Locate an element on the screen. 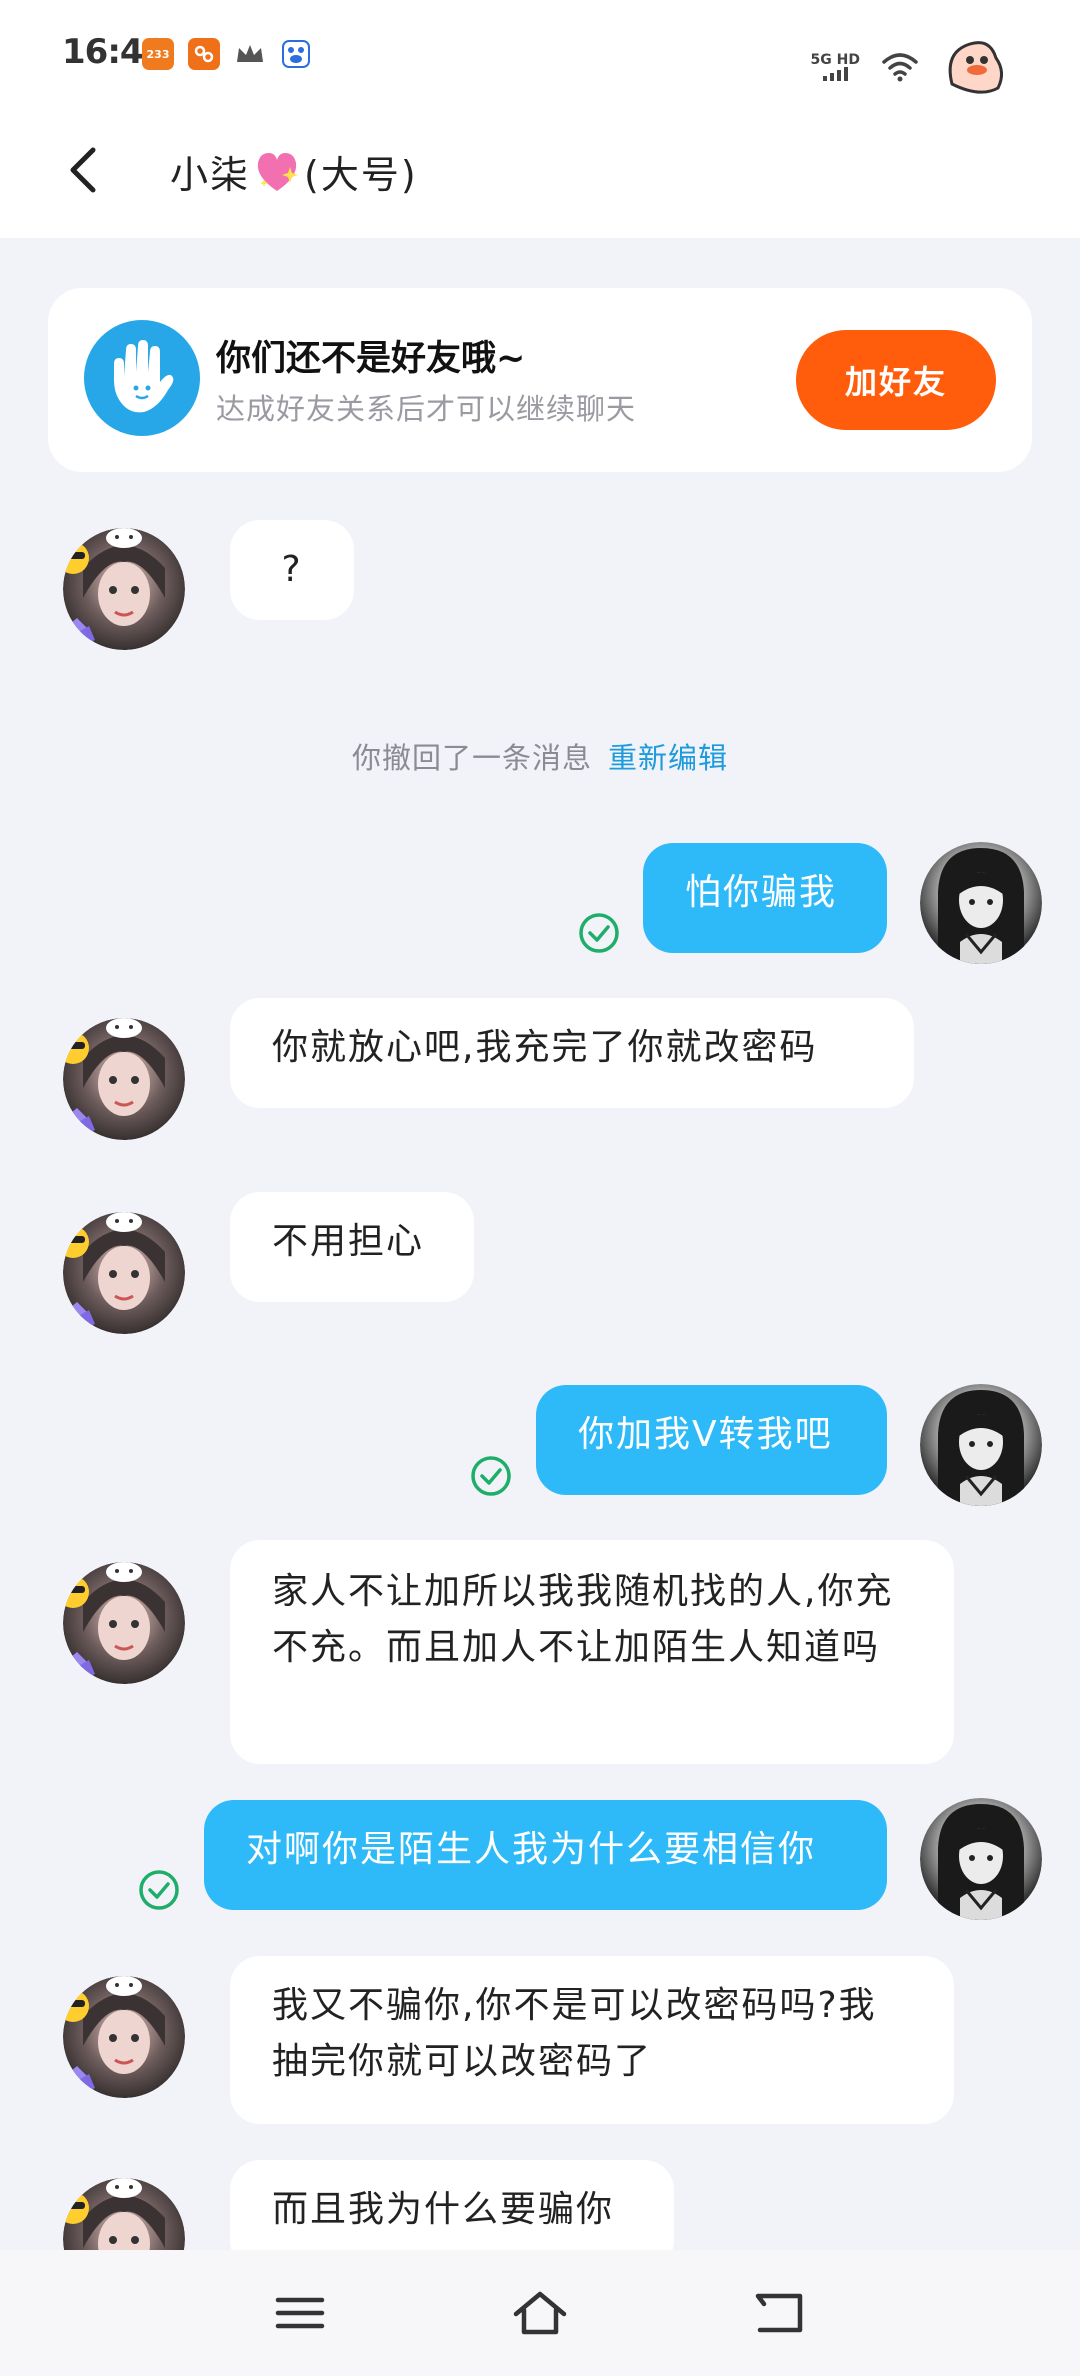 The width and height of the screenshot is (1080, 2376). system-status: 5G HD is located at coordinates (910, 67).